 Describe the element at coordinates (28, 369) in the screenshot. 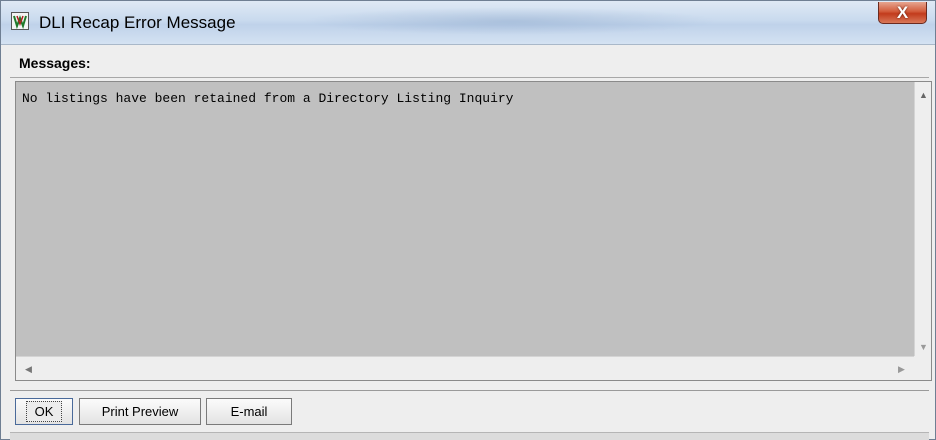

I see `scroll-left-icon: ◀` at that location.